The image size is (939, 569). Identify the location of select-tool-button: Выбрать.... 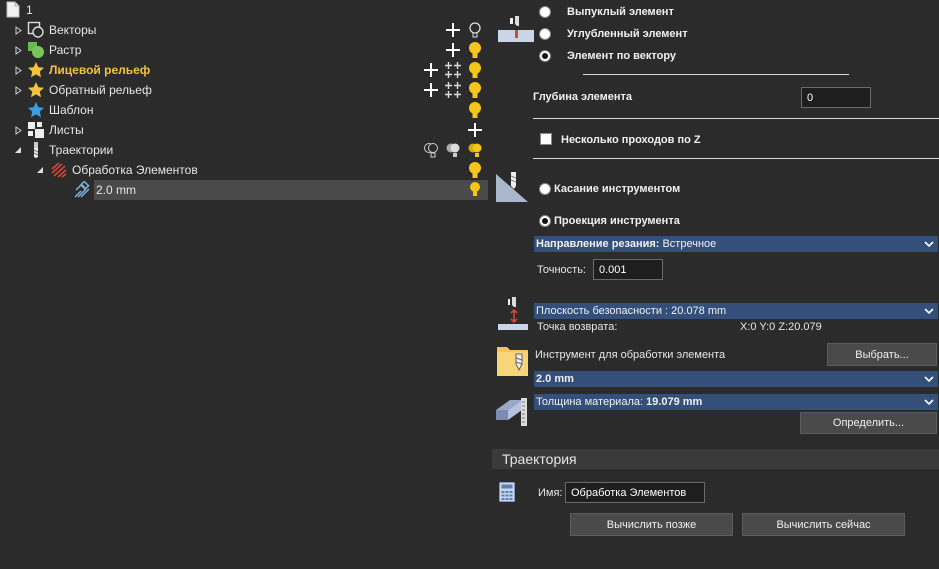
(882, 354).